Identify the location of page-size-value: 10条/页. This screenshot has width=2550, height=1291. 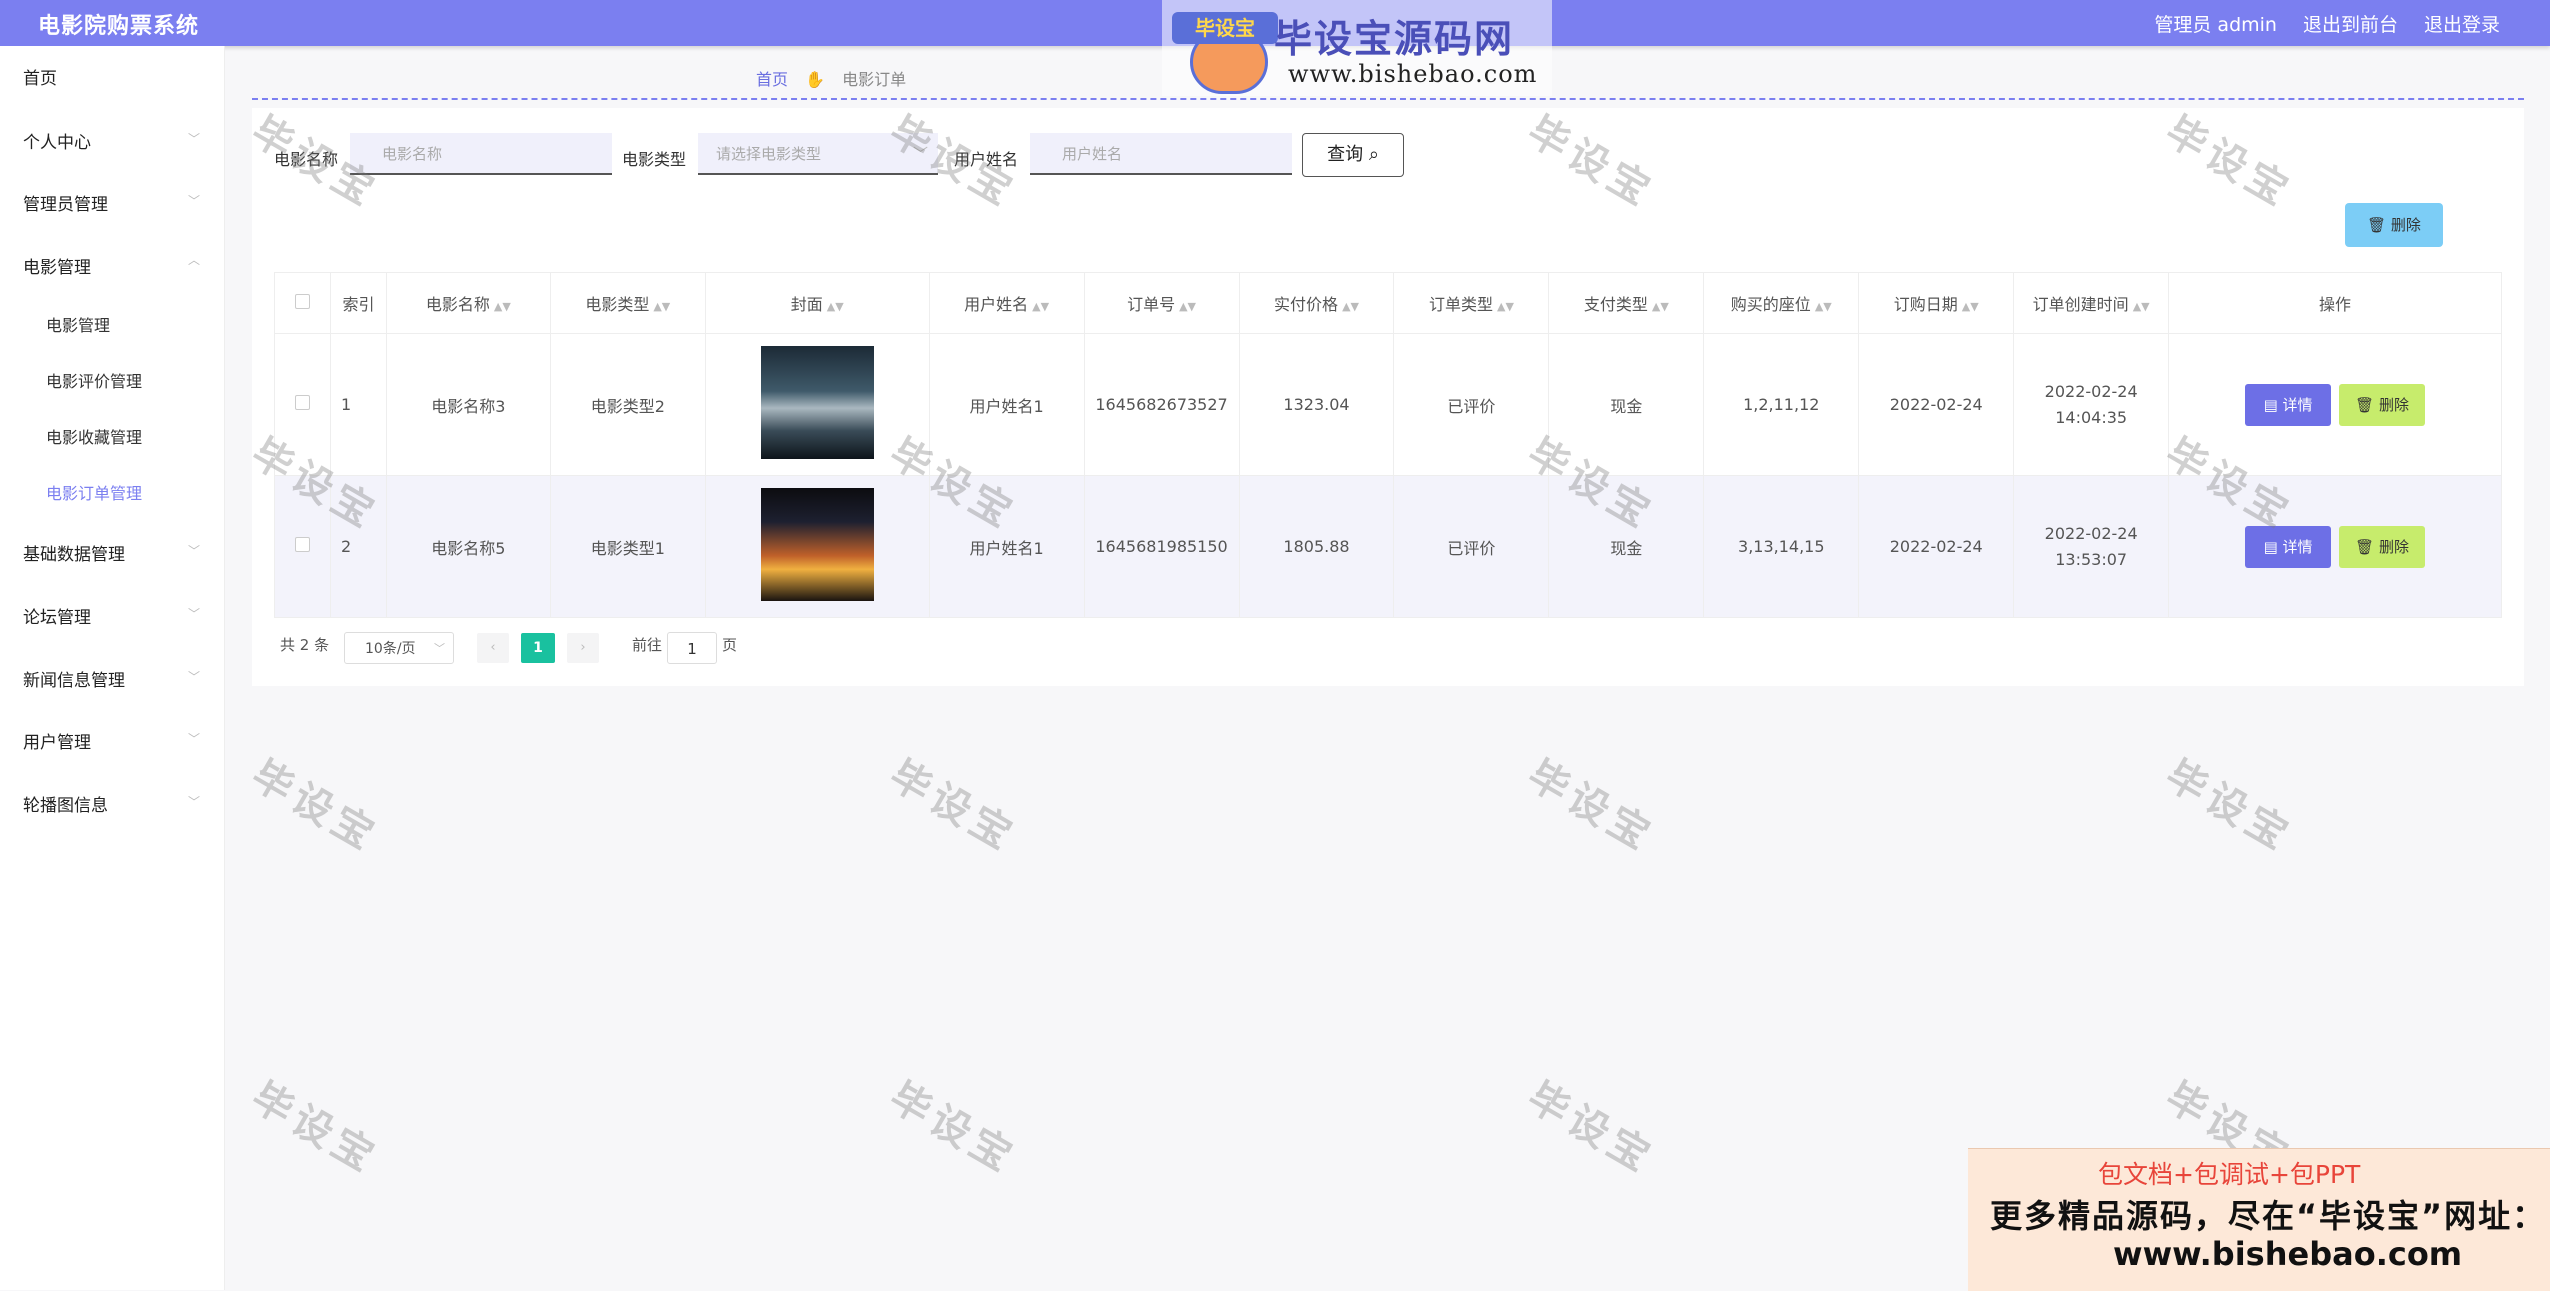
(390, 649).